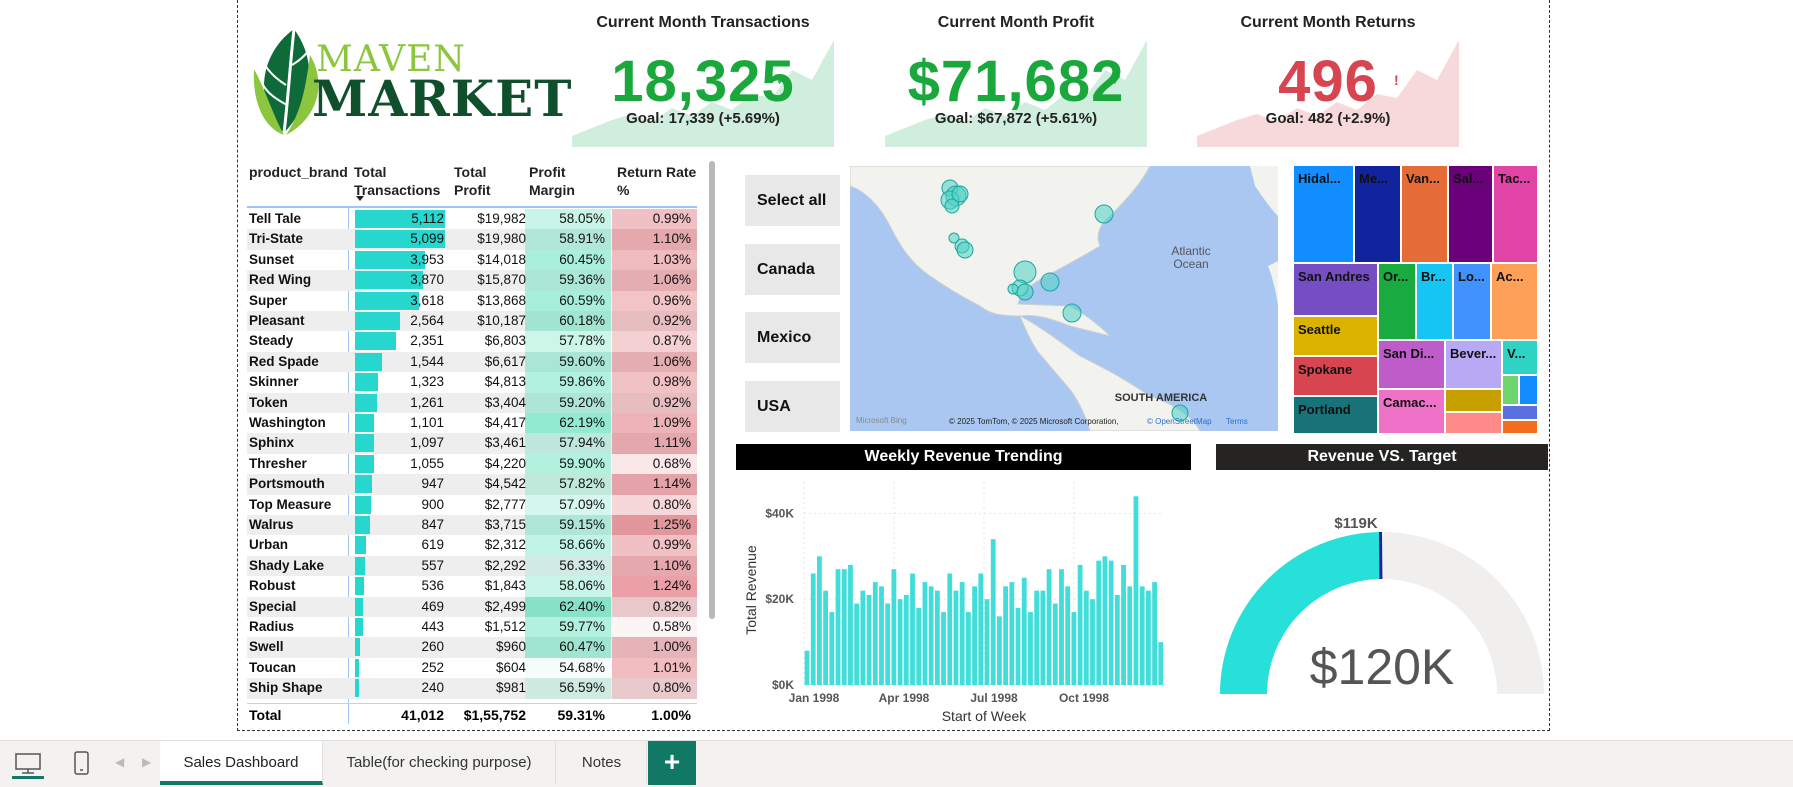  I want to click on table-row: Walrus 847 $3,715 59.15% 1.25%, so click(472, 525).